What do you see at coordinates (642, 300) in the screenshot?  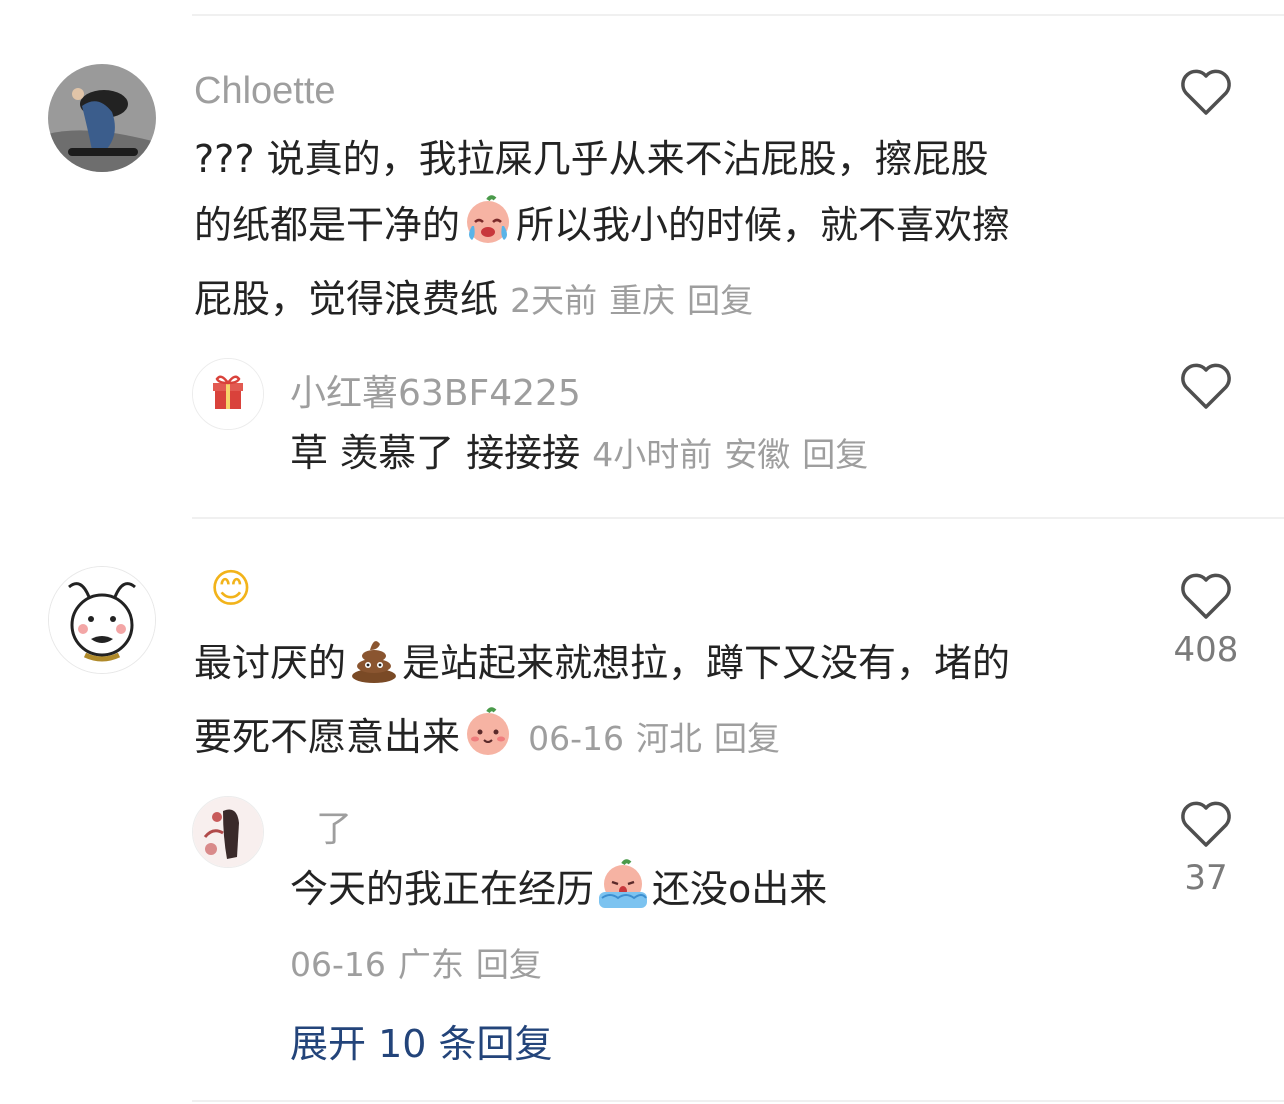 I see `comment-location: 重庆` at bounding box center [642, 300].